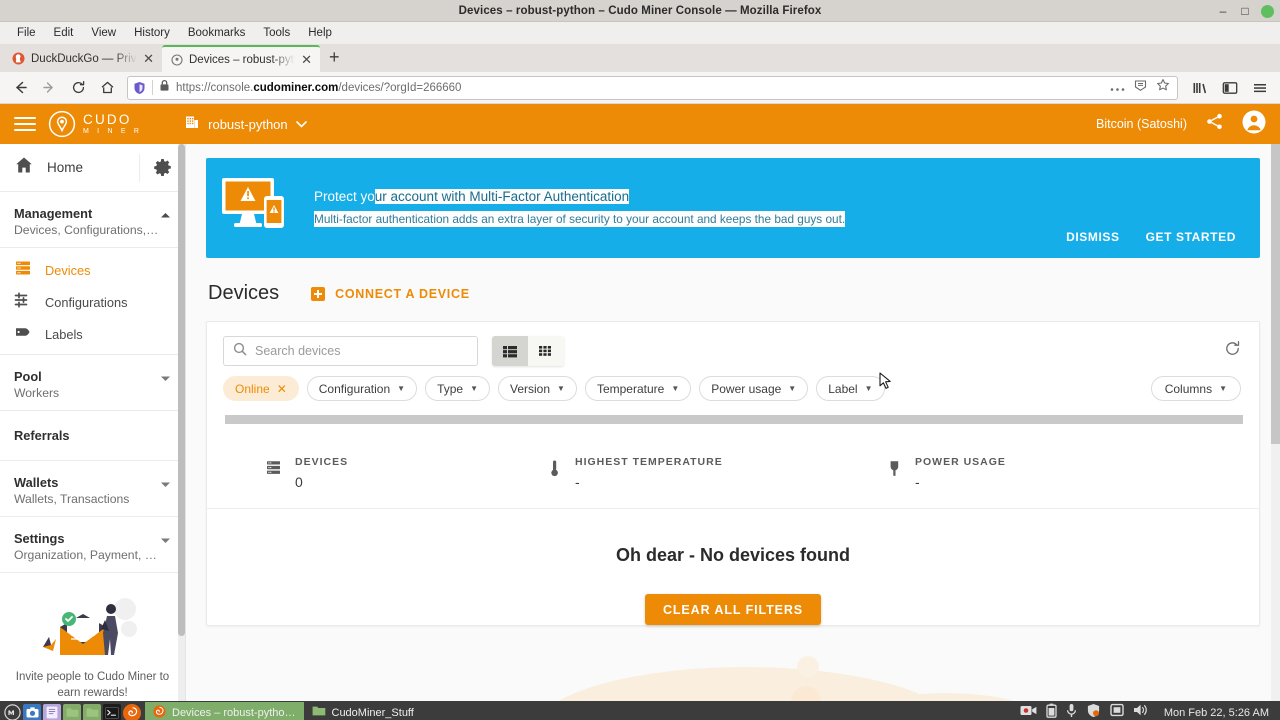 The width and height of the screenshot is (1280, 720). Describe the element at coordinates (885, 384) in the screenshot. I see `mouse-cursor` at that location.